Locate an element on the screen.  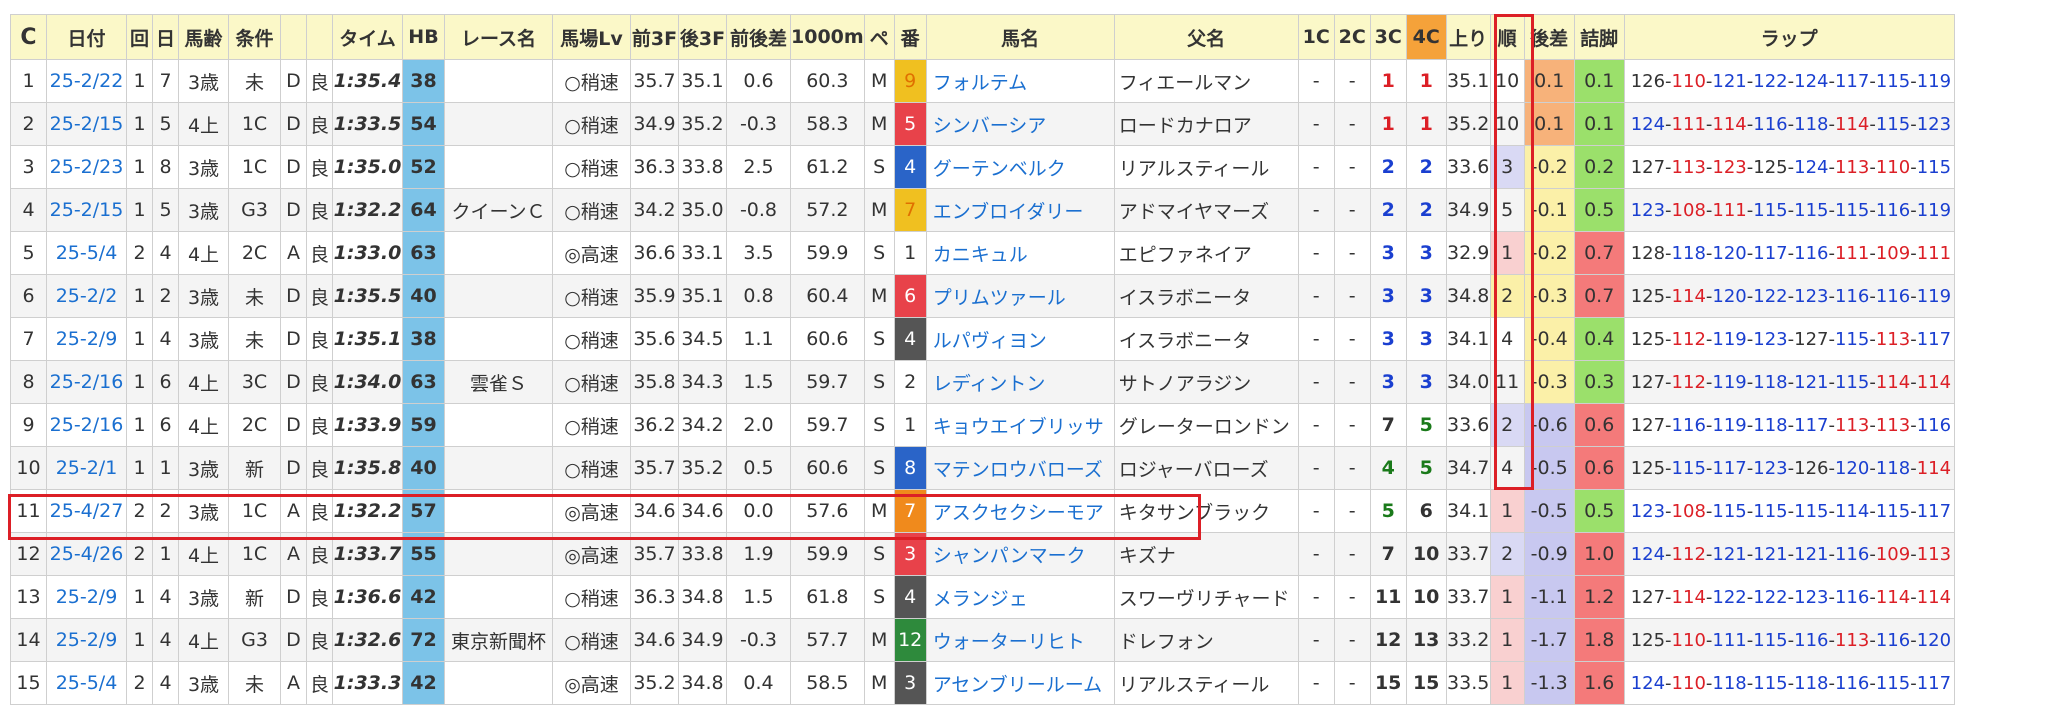
header-sire: 父名 is located at coordinates (1206, 37).